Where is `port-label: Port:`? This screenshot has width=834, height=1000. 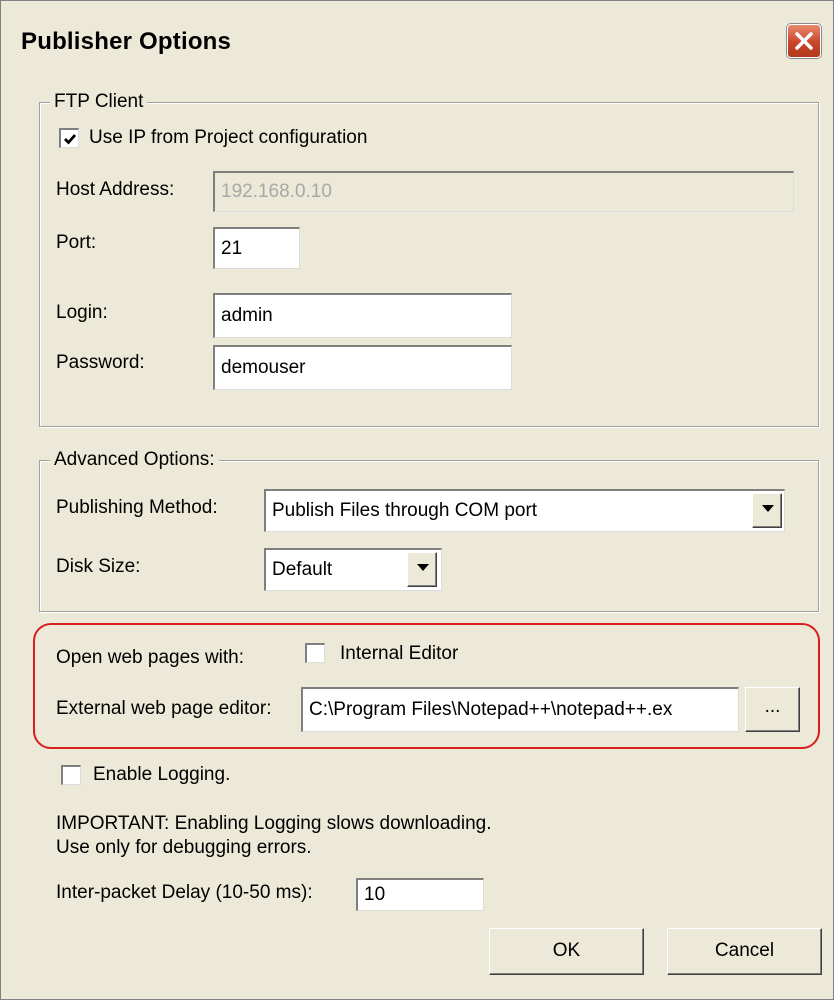 port-label: Port: is located at coordinates (76, 242).